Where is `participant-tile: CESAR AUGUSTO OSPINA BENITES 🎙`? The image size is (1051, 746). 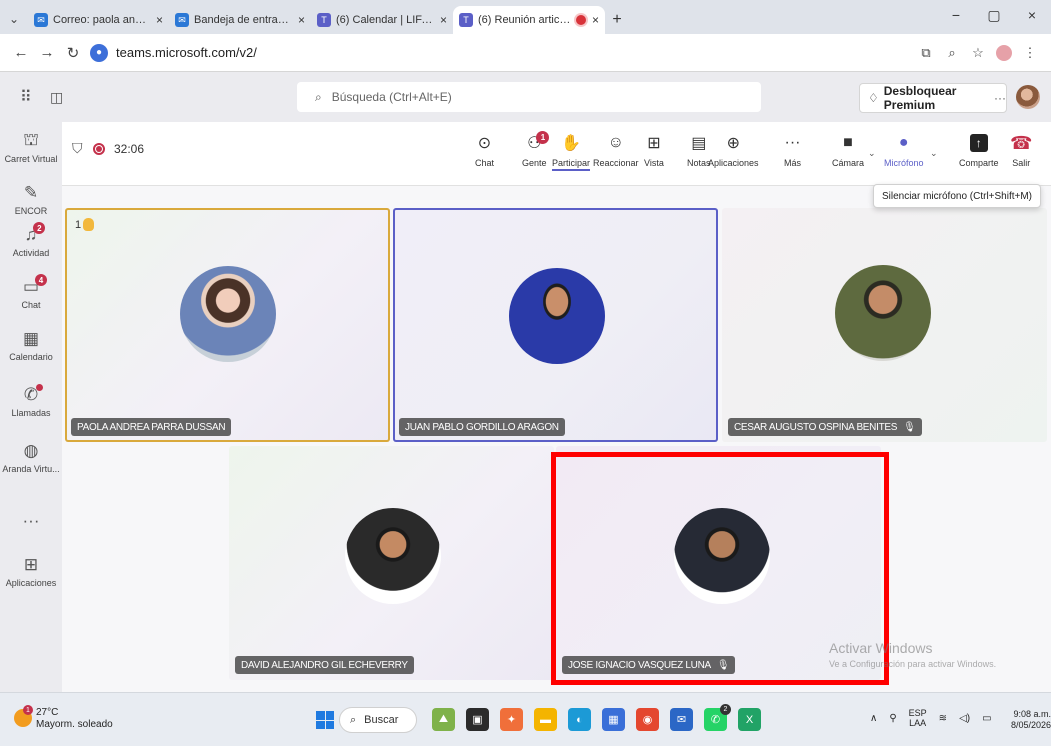 participant-tile: CESAR AUGUSTO OSPINA BENITES 🎙 is located at coordinates (884, 325).